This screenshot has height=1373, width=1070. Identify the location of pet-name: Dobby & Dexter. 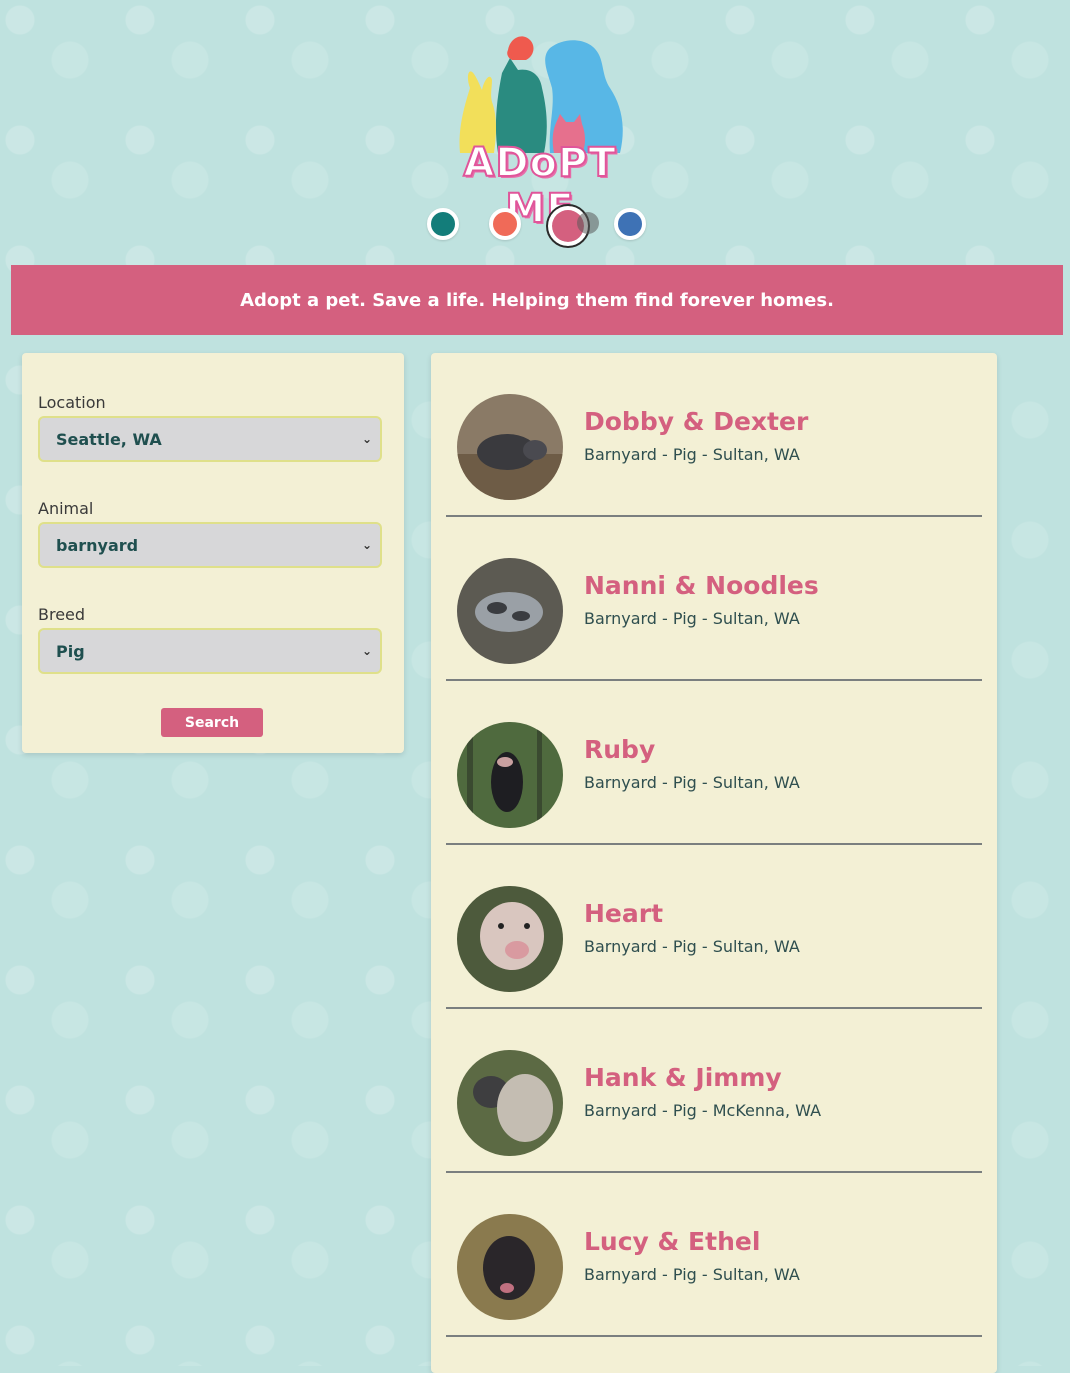
(696, 421).